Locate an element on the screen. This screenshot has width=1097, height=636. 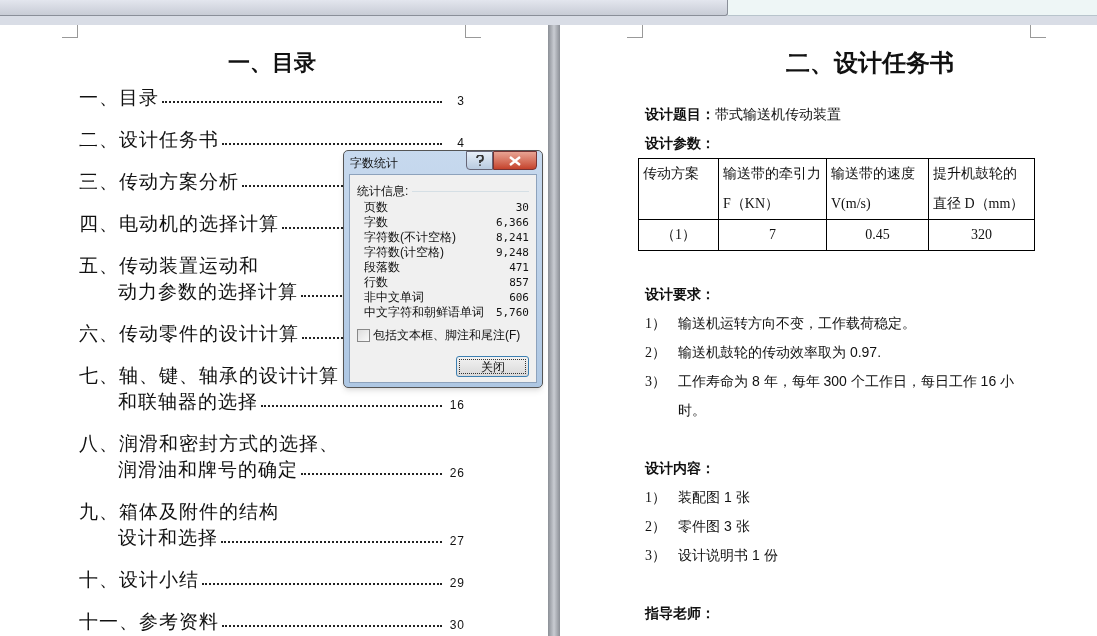
stat-value: 5,760 is located at coordinates (512, 312).